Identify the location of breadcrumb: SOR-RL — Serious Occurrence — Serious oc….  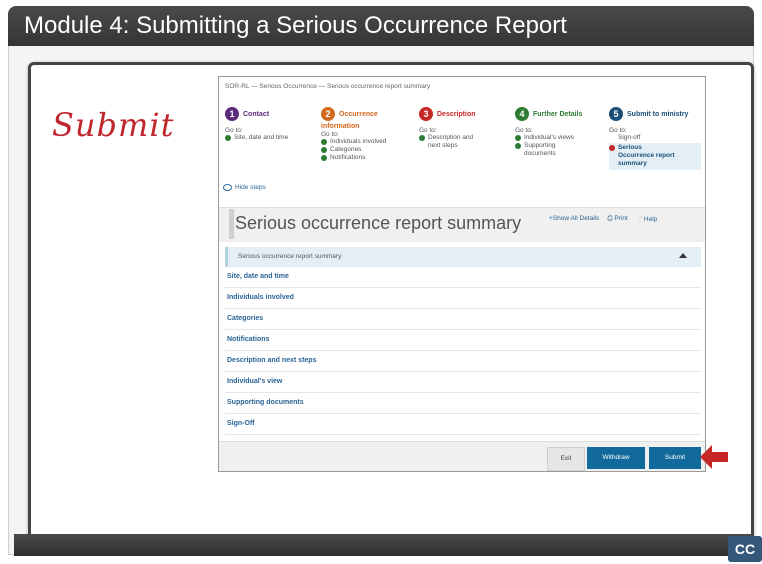
(328, 86).